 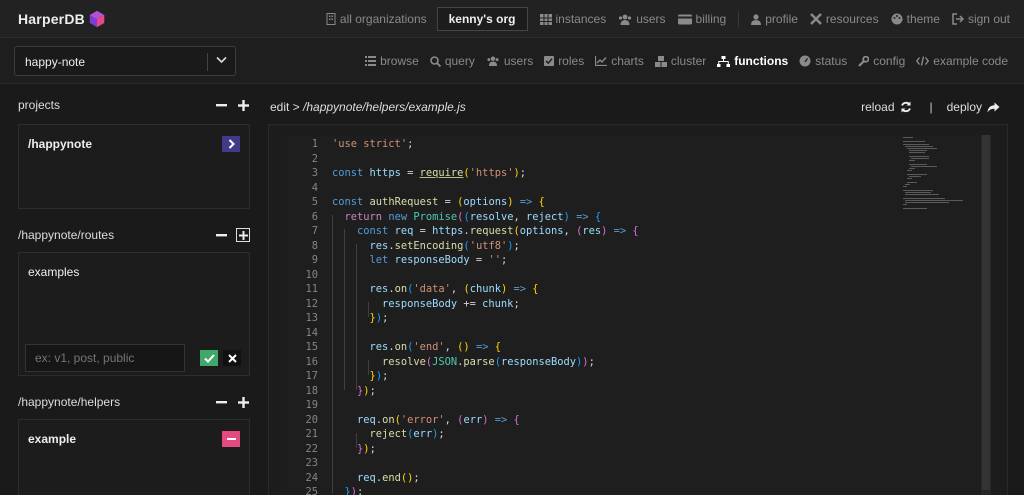 What do you see at coordinates (438, 260) in the screenshot?
I see `code-line: let responseBody = '';` at bounding box center [438, 260].